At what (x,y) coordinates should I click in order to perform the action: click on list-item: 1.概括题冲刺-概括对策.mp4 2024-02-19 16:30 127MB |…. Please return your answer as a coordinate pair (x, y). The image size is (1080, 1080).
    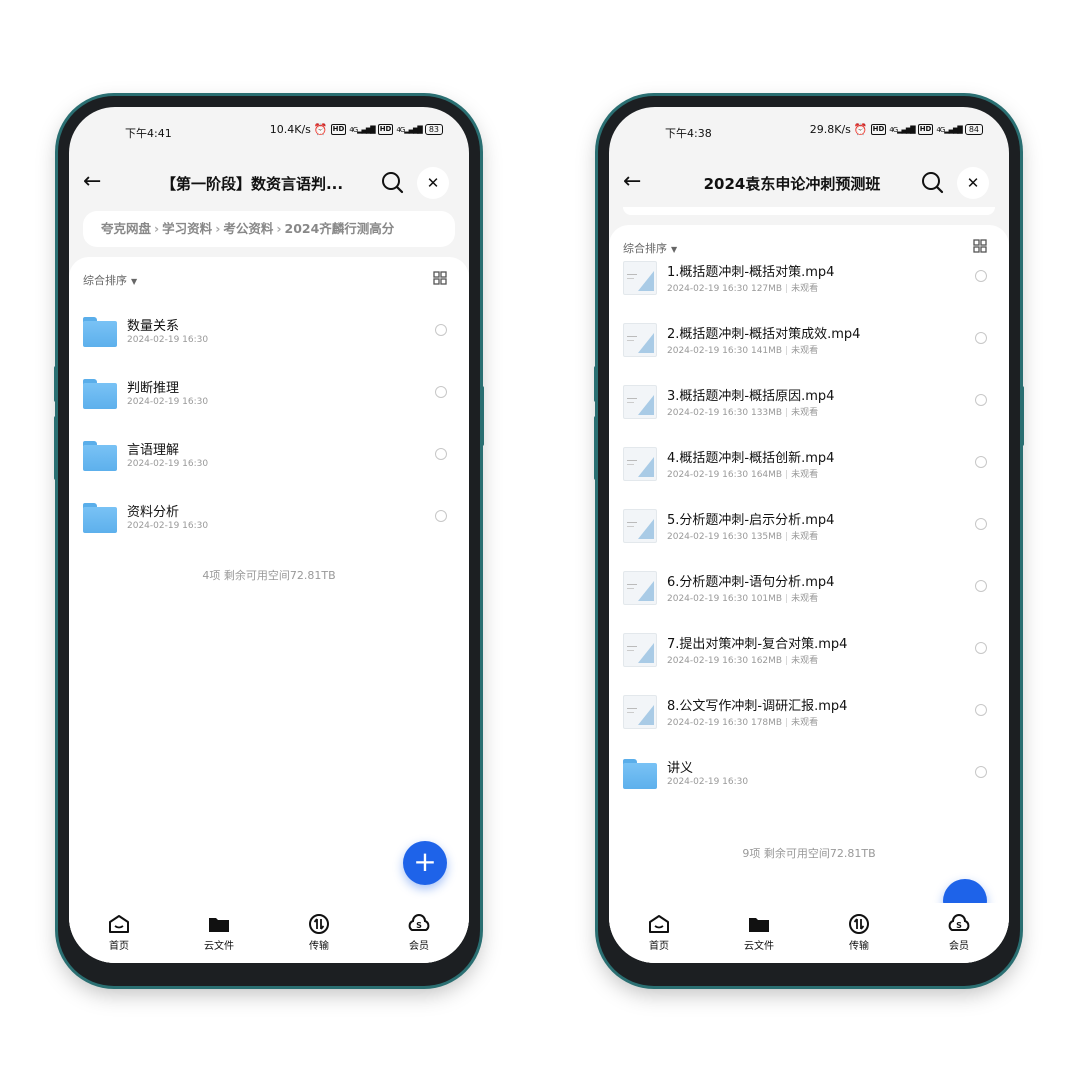
    Looking at the image, I should click on (809, 278).